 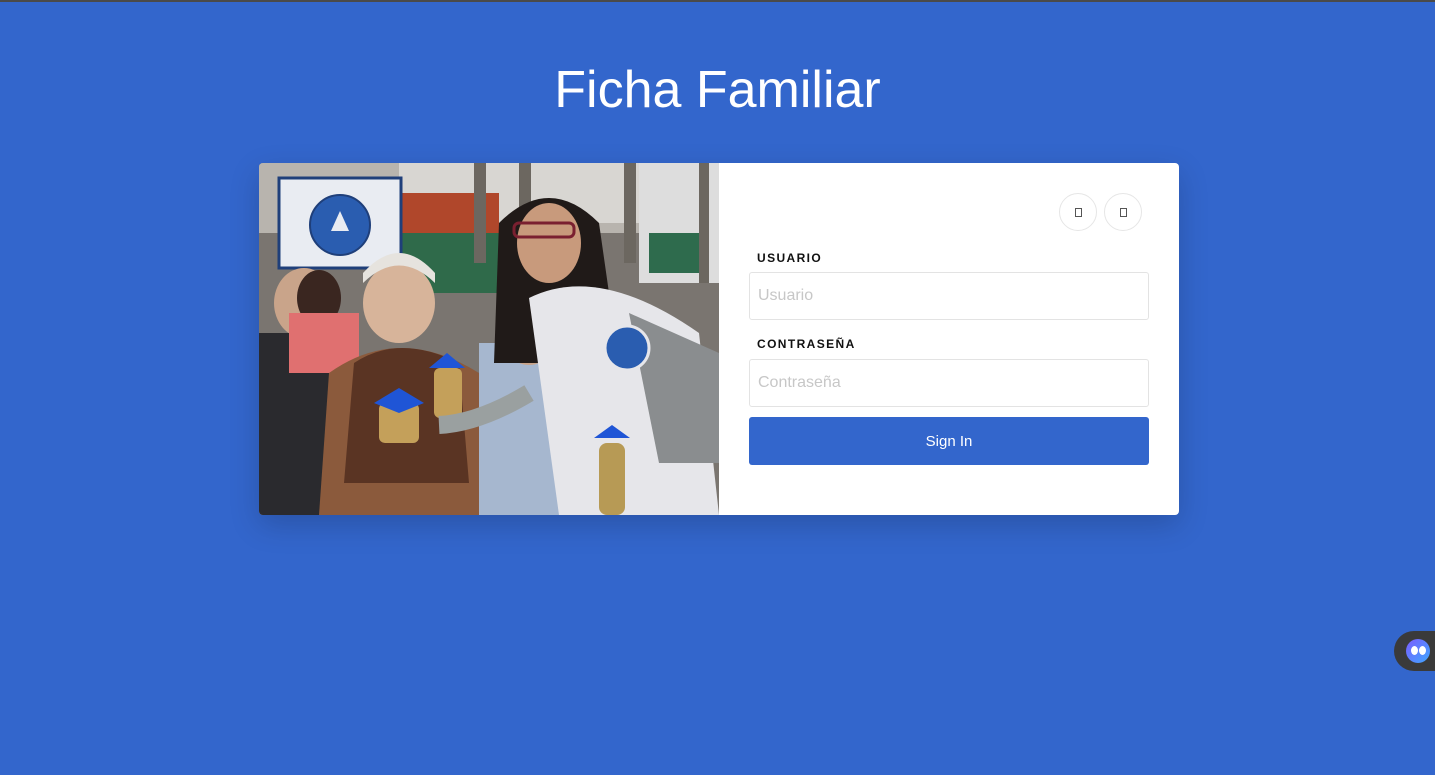 What do you see at coordinates (949, 339) in the screenshot?
I see `login-form: USUARIO CONTRASEÑA Sign In` at bounding box center [949, 339].